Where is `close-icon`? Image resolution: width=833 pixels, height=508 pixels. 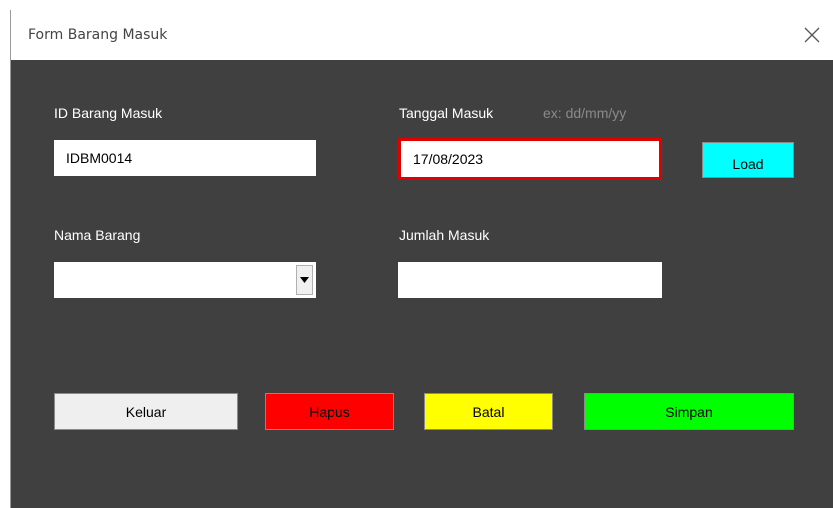 close-icon is located at coordinates (812, 35).